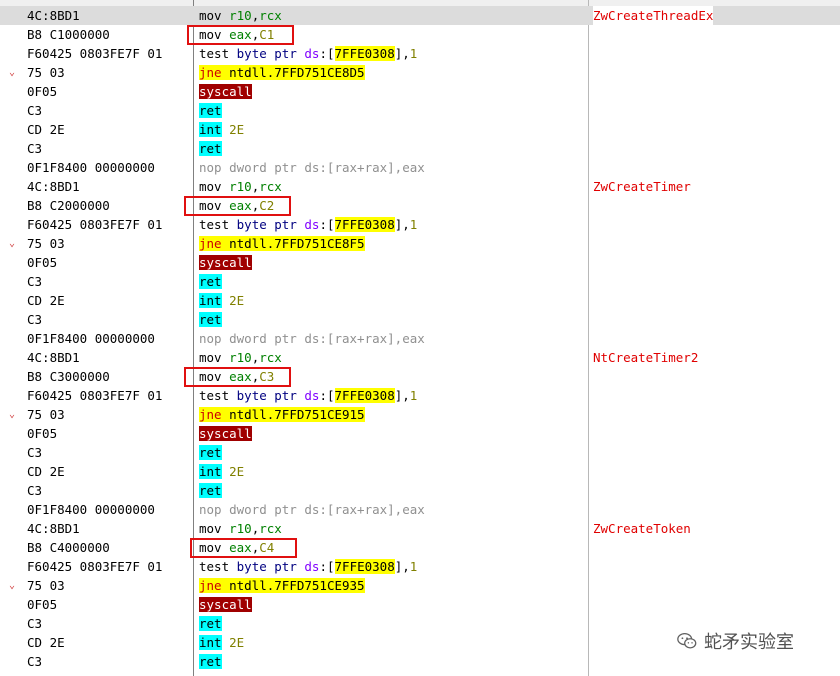 This screenshot has height=676, width=840. I want to click on instruction-row: ⌄ 75 03 jne ntdll.7FFD751CE8F5, so click(420, 243).